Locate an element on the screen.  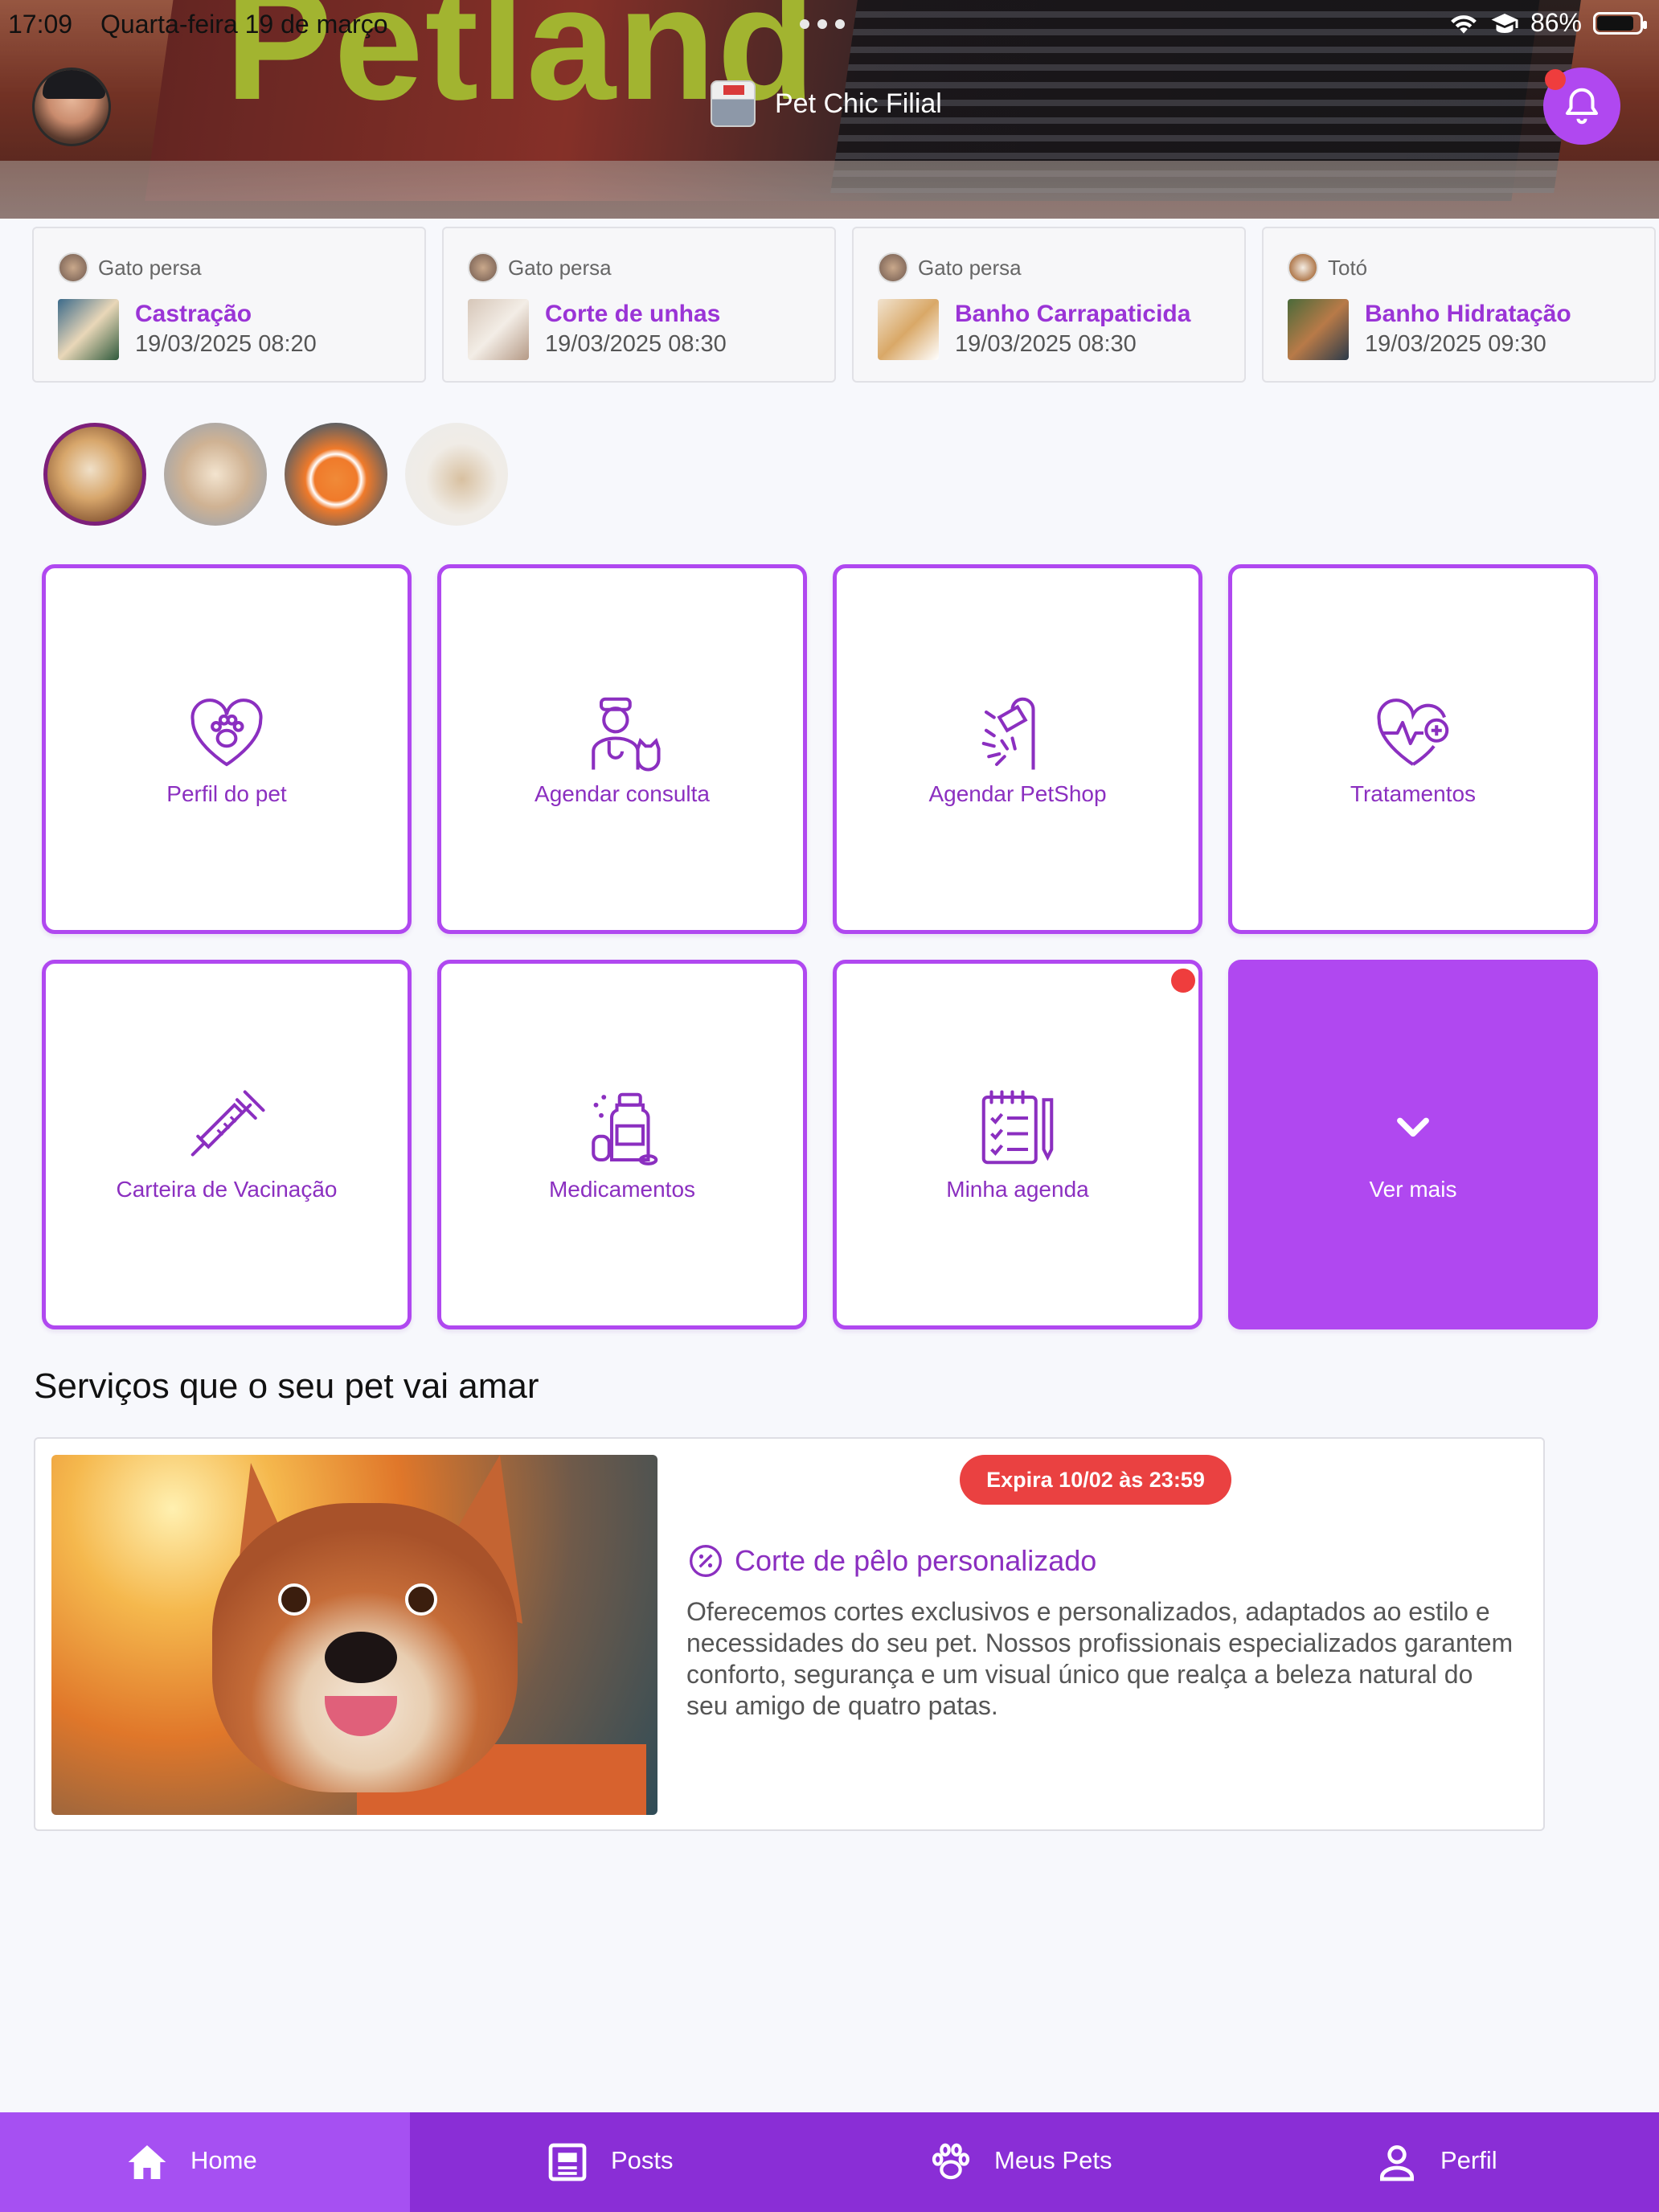
tile-schedule-petshop: Agendar PetShop is located at coordinates (1017, 749).